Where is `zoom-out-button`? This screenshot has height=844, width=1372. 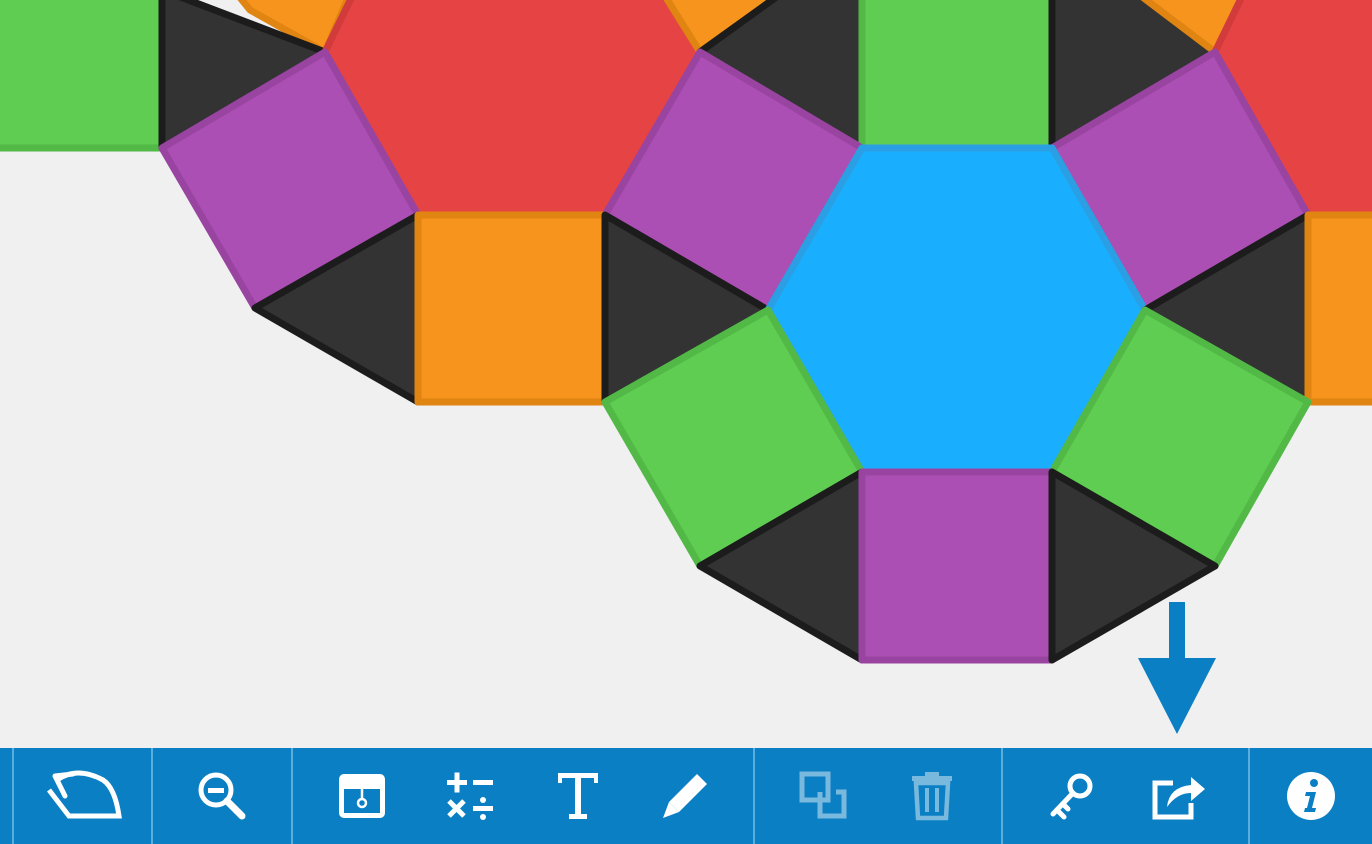
zoom-out-button is located at coordinates (222, 796).